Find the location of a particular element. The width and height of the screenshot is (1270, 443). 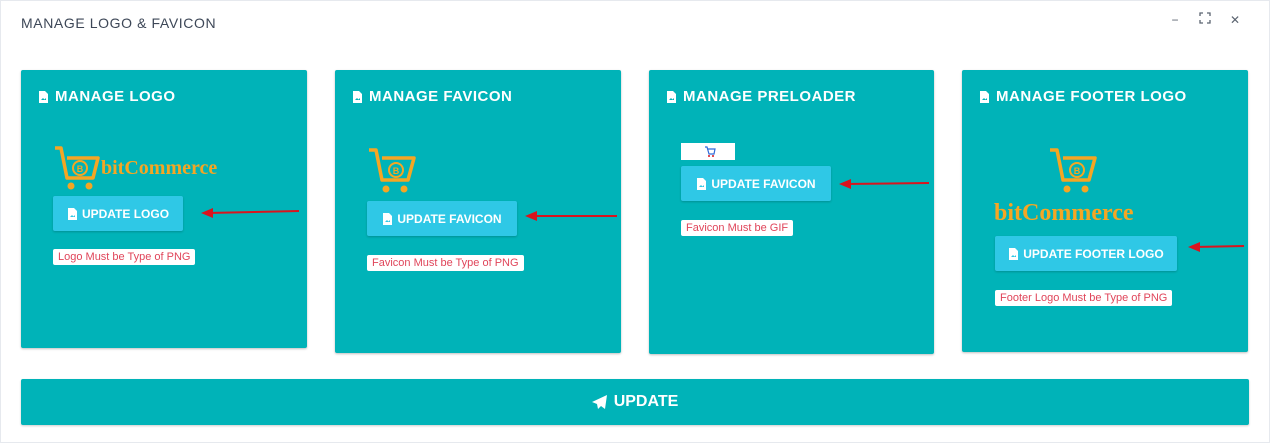

paper-plane-icon is located at coordinates (599, 401).